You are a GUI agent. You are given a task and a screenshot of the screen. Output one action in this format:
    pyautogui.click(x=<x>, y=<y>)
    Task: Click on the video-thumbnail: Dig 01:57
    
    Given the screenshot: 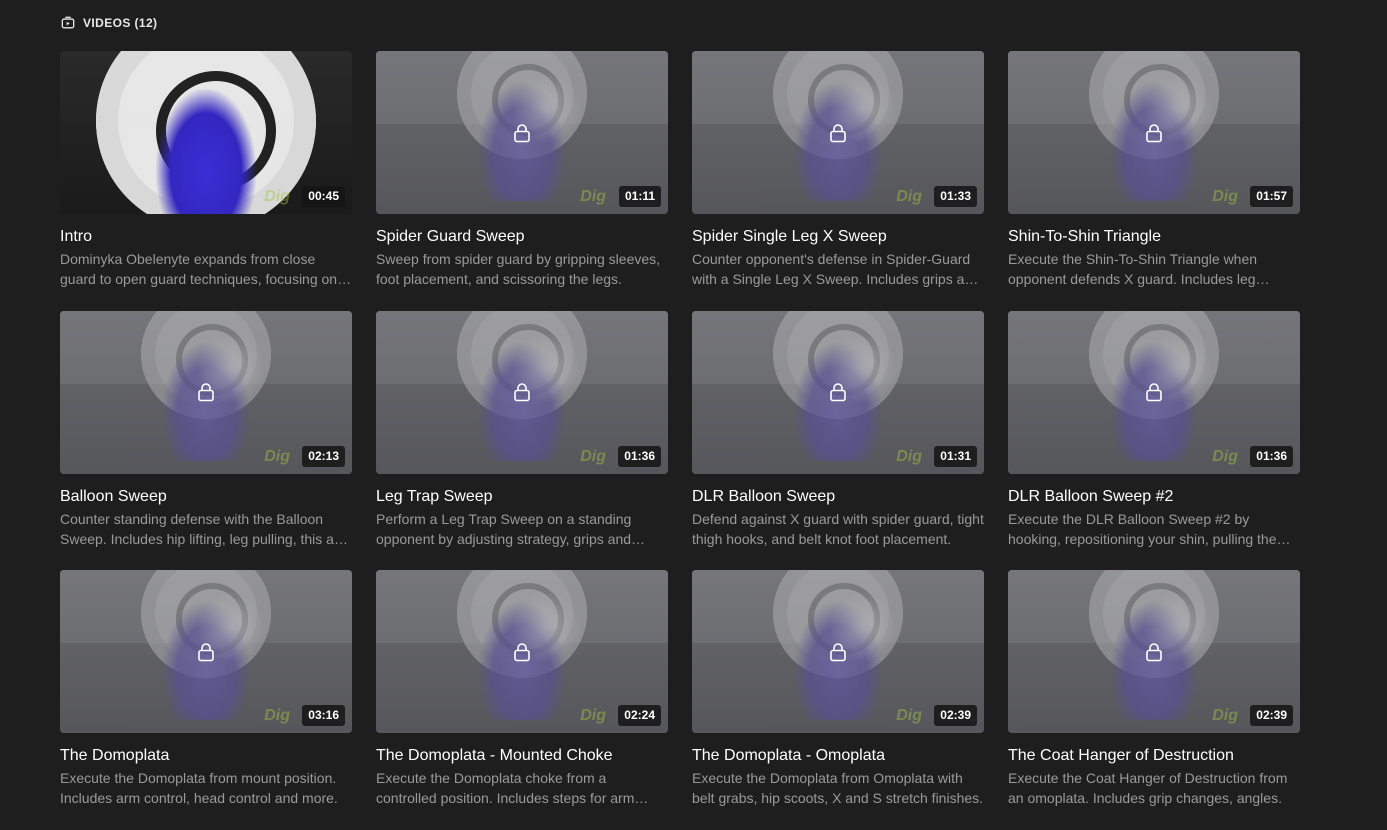 What is the action you would take?
    pyautogui.click(x=1154, y=132)
    